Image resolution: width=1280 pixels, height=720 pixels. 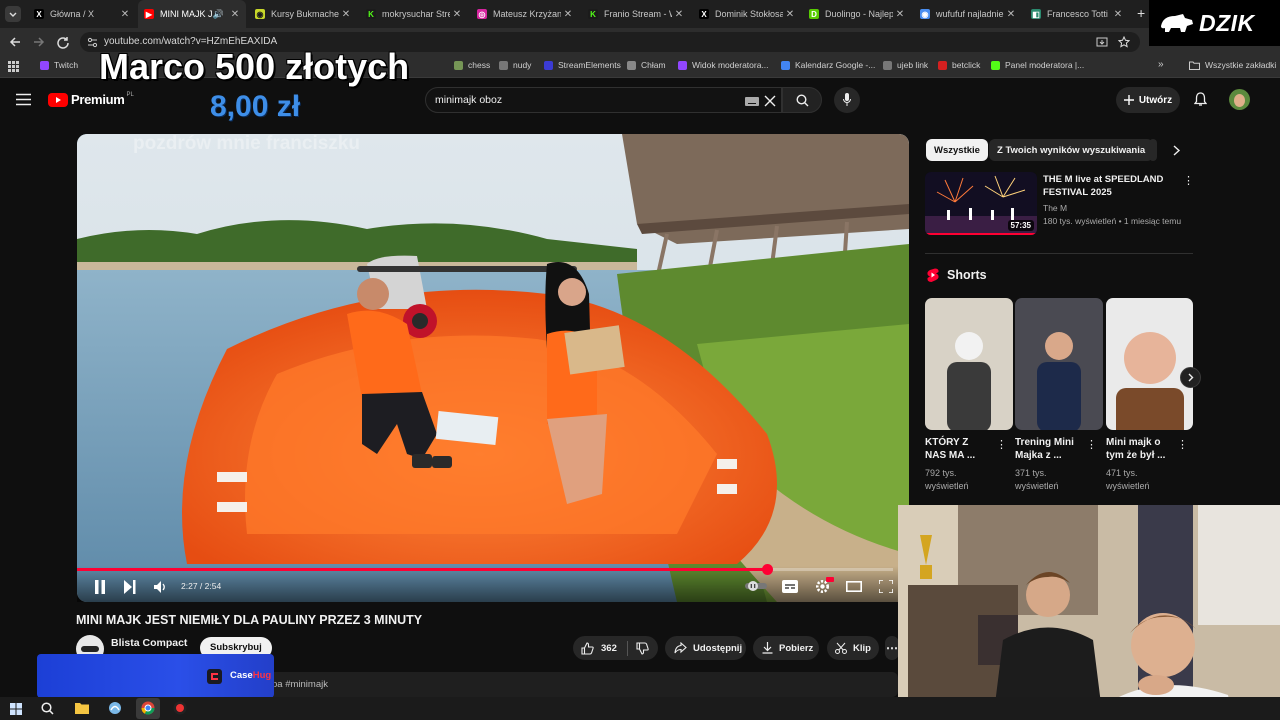 I want to click on chip-all: Wszystkie, so click(x=957, y=150).